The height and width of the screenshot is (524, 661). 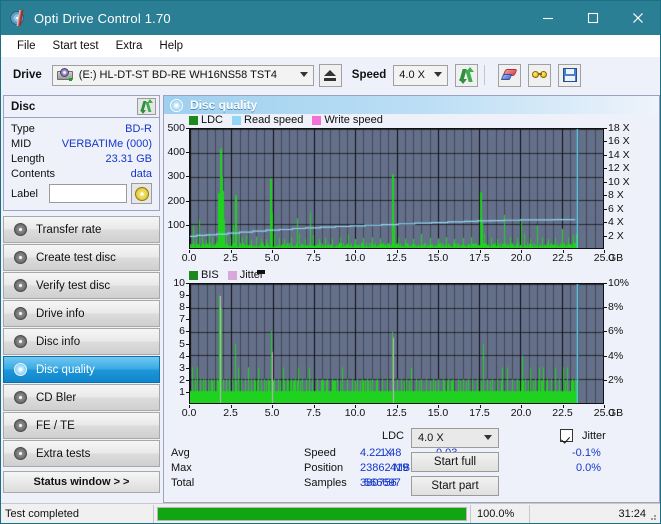 I want to click on sidebar-item-create-test-disc: Create test disc, so click(x=81, y=257).